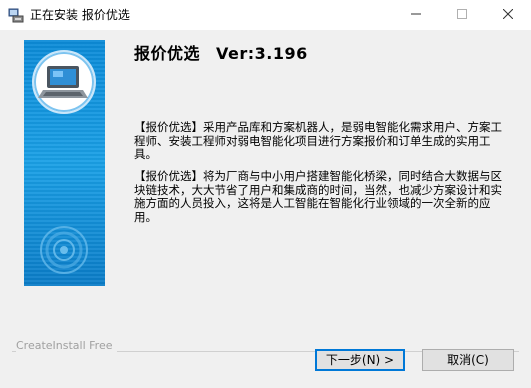  I want to click on installer-brand: CreateInstall Free, so click(66, 345).